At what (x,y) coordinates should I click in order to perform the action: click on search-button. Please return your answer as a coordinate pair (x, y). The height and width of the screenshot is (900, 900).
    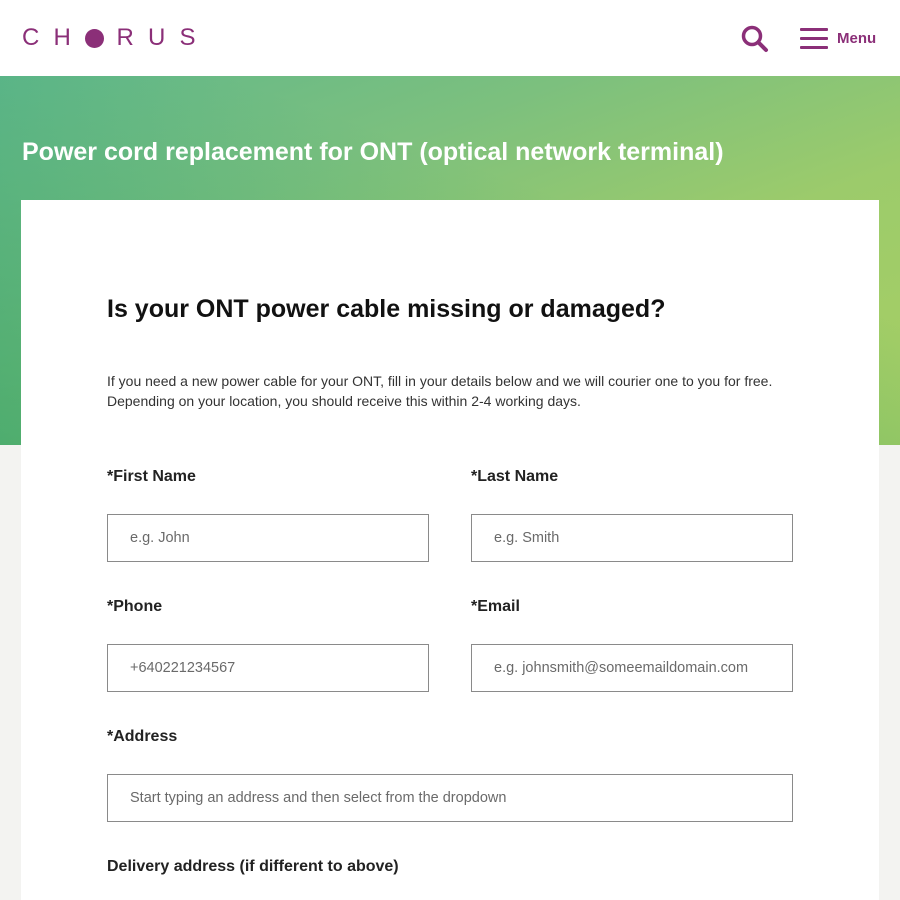
    Looking at the image, I should click on (755, 39).